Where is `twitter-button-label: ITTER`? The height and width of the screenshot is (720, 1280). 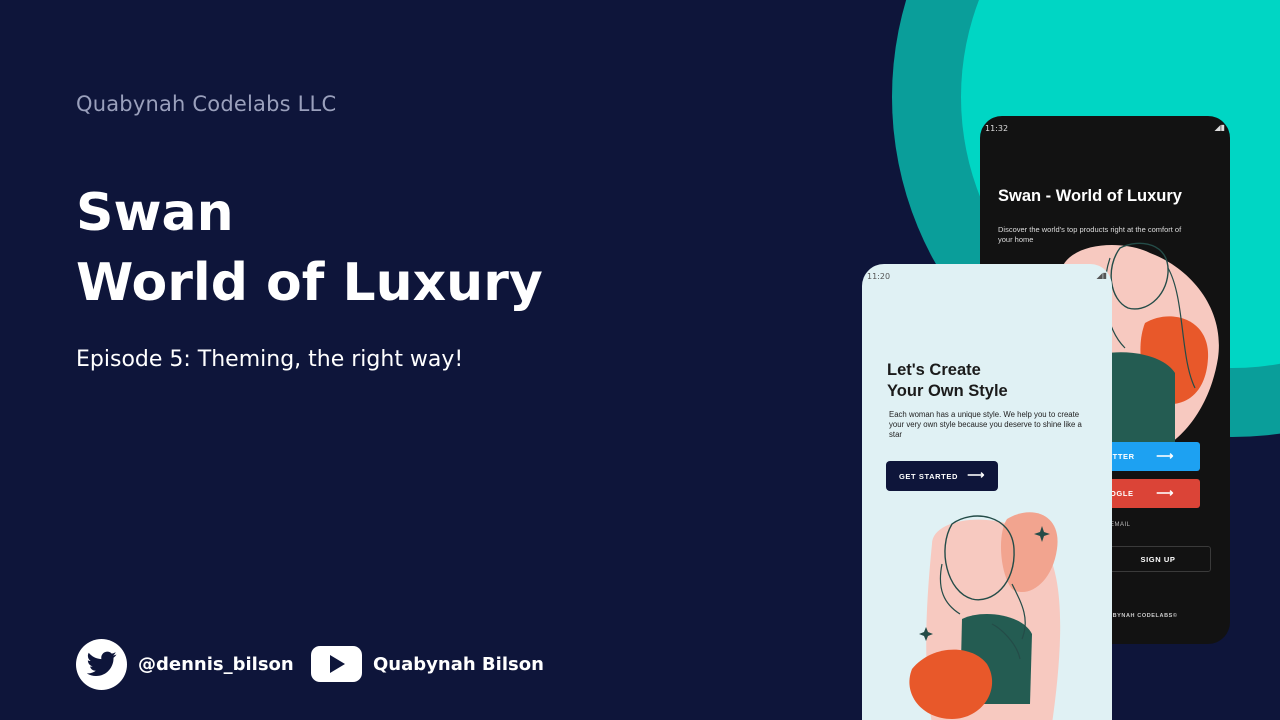 twitter-button-label: ITTER is located at coordinates (1122, 456).